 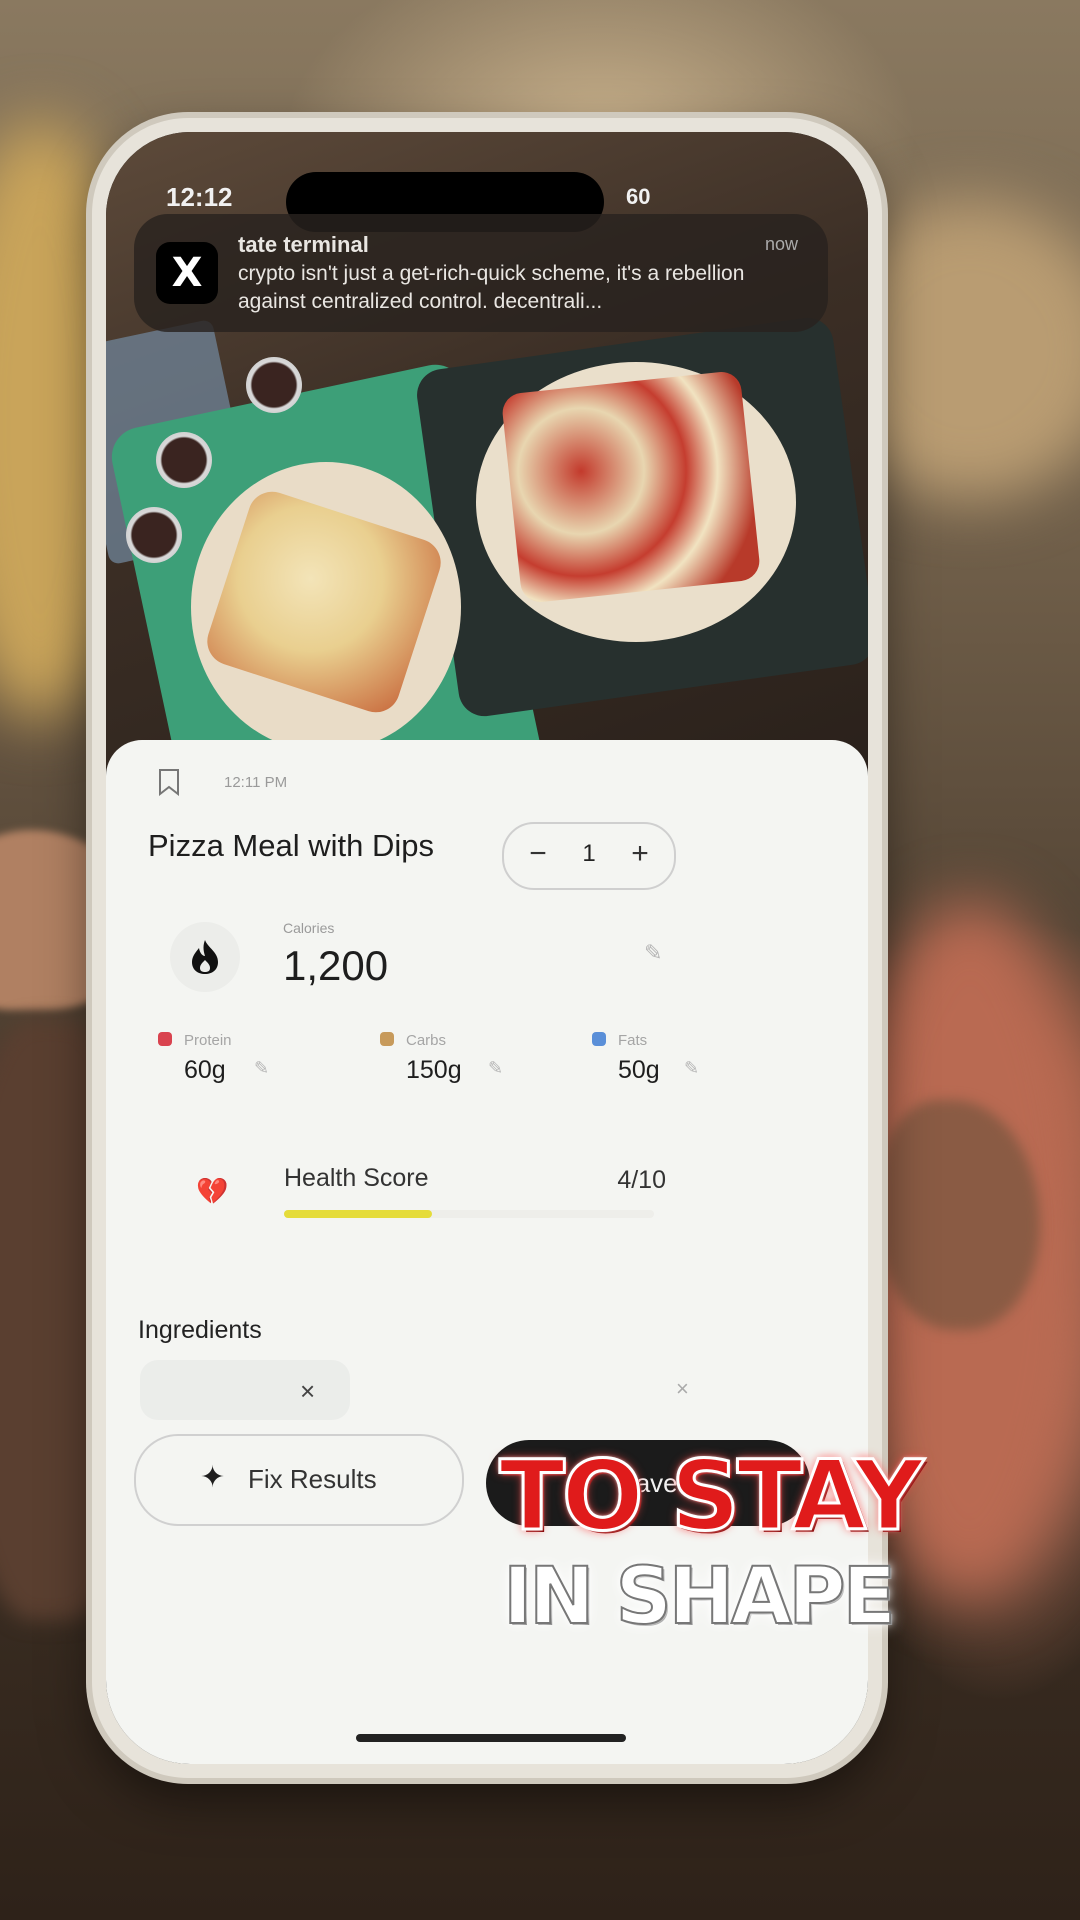 I want to click on protein-value: 60g, so click(x=205, y=1070).